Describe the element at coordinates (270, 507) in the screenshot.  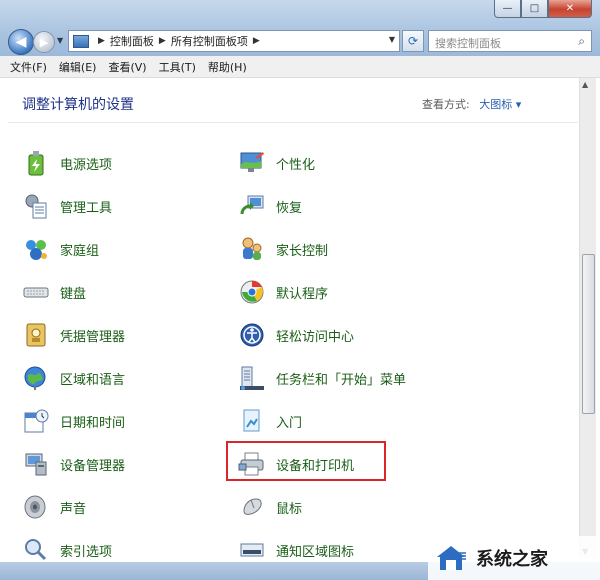
I see `item-mouse: 鼠标` at that location.